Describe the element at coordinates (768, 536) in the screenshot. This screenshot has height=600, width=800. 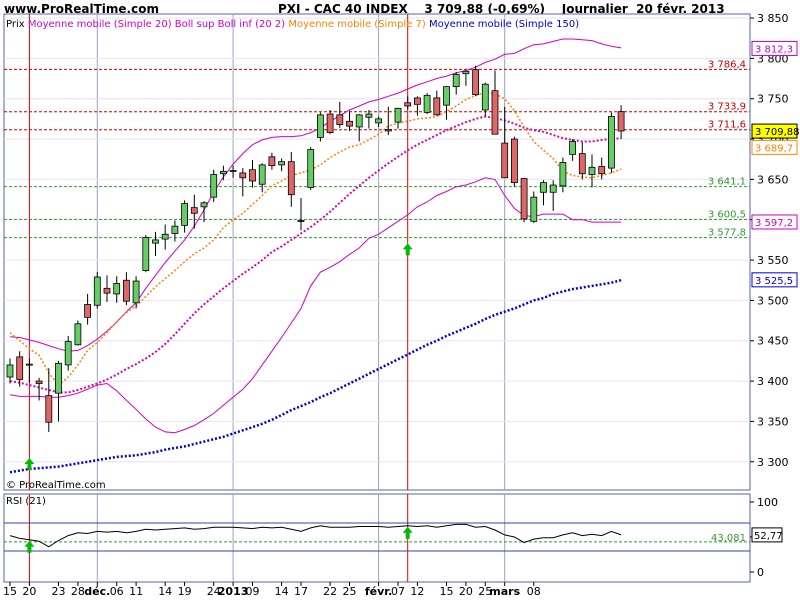
I see `rsi-badge-label: 52,77` at that location.